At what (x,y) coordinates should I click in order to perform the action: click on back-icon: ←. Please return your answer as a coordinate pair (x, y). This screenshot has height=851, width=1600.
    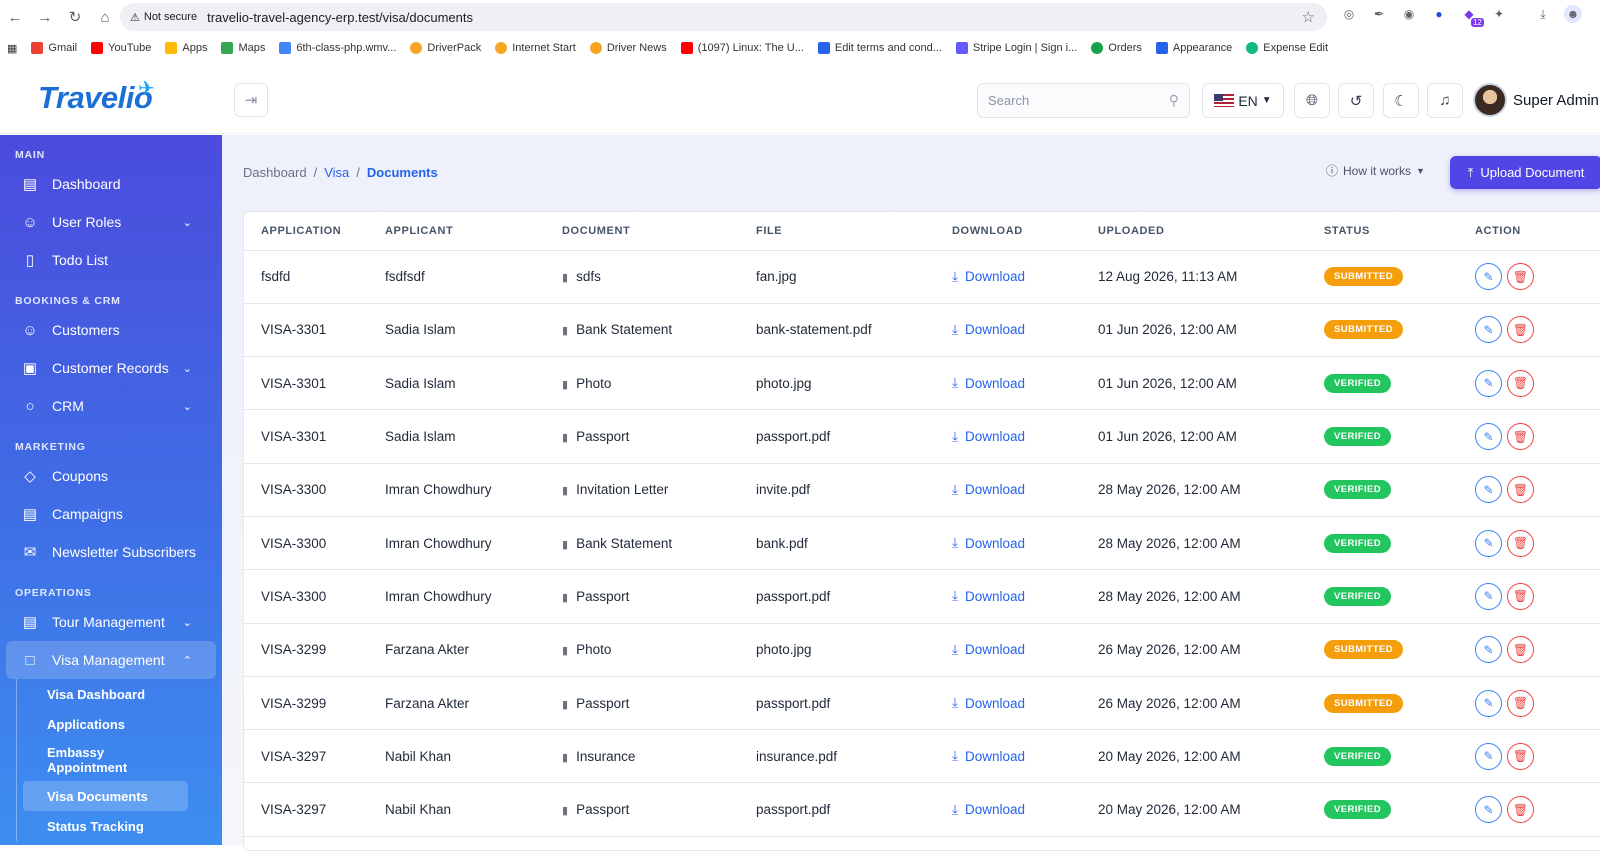
    Looking at the image, I should click on (15, 17).